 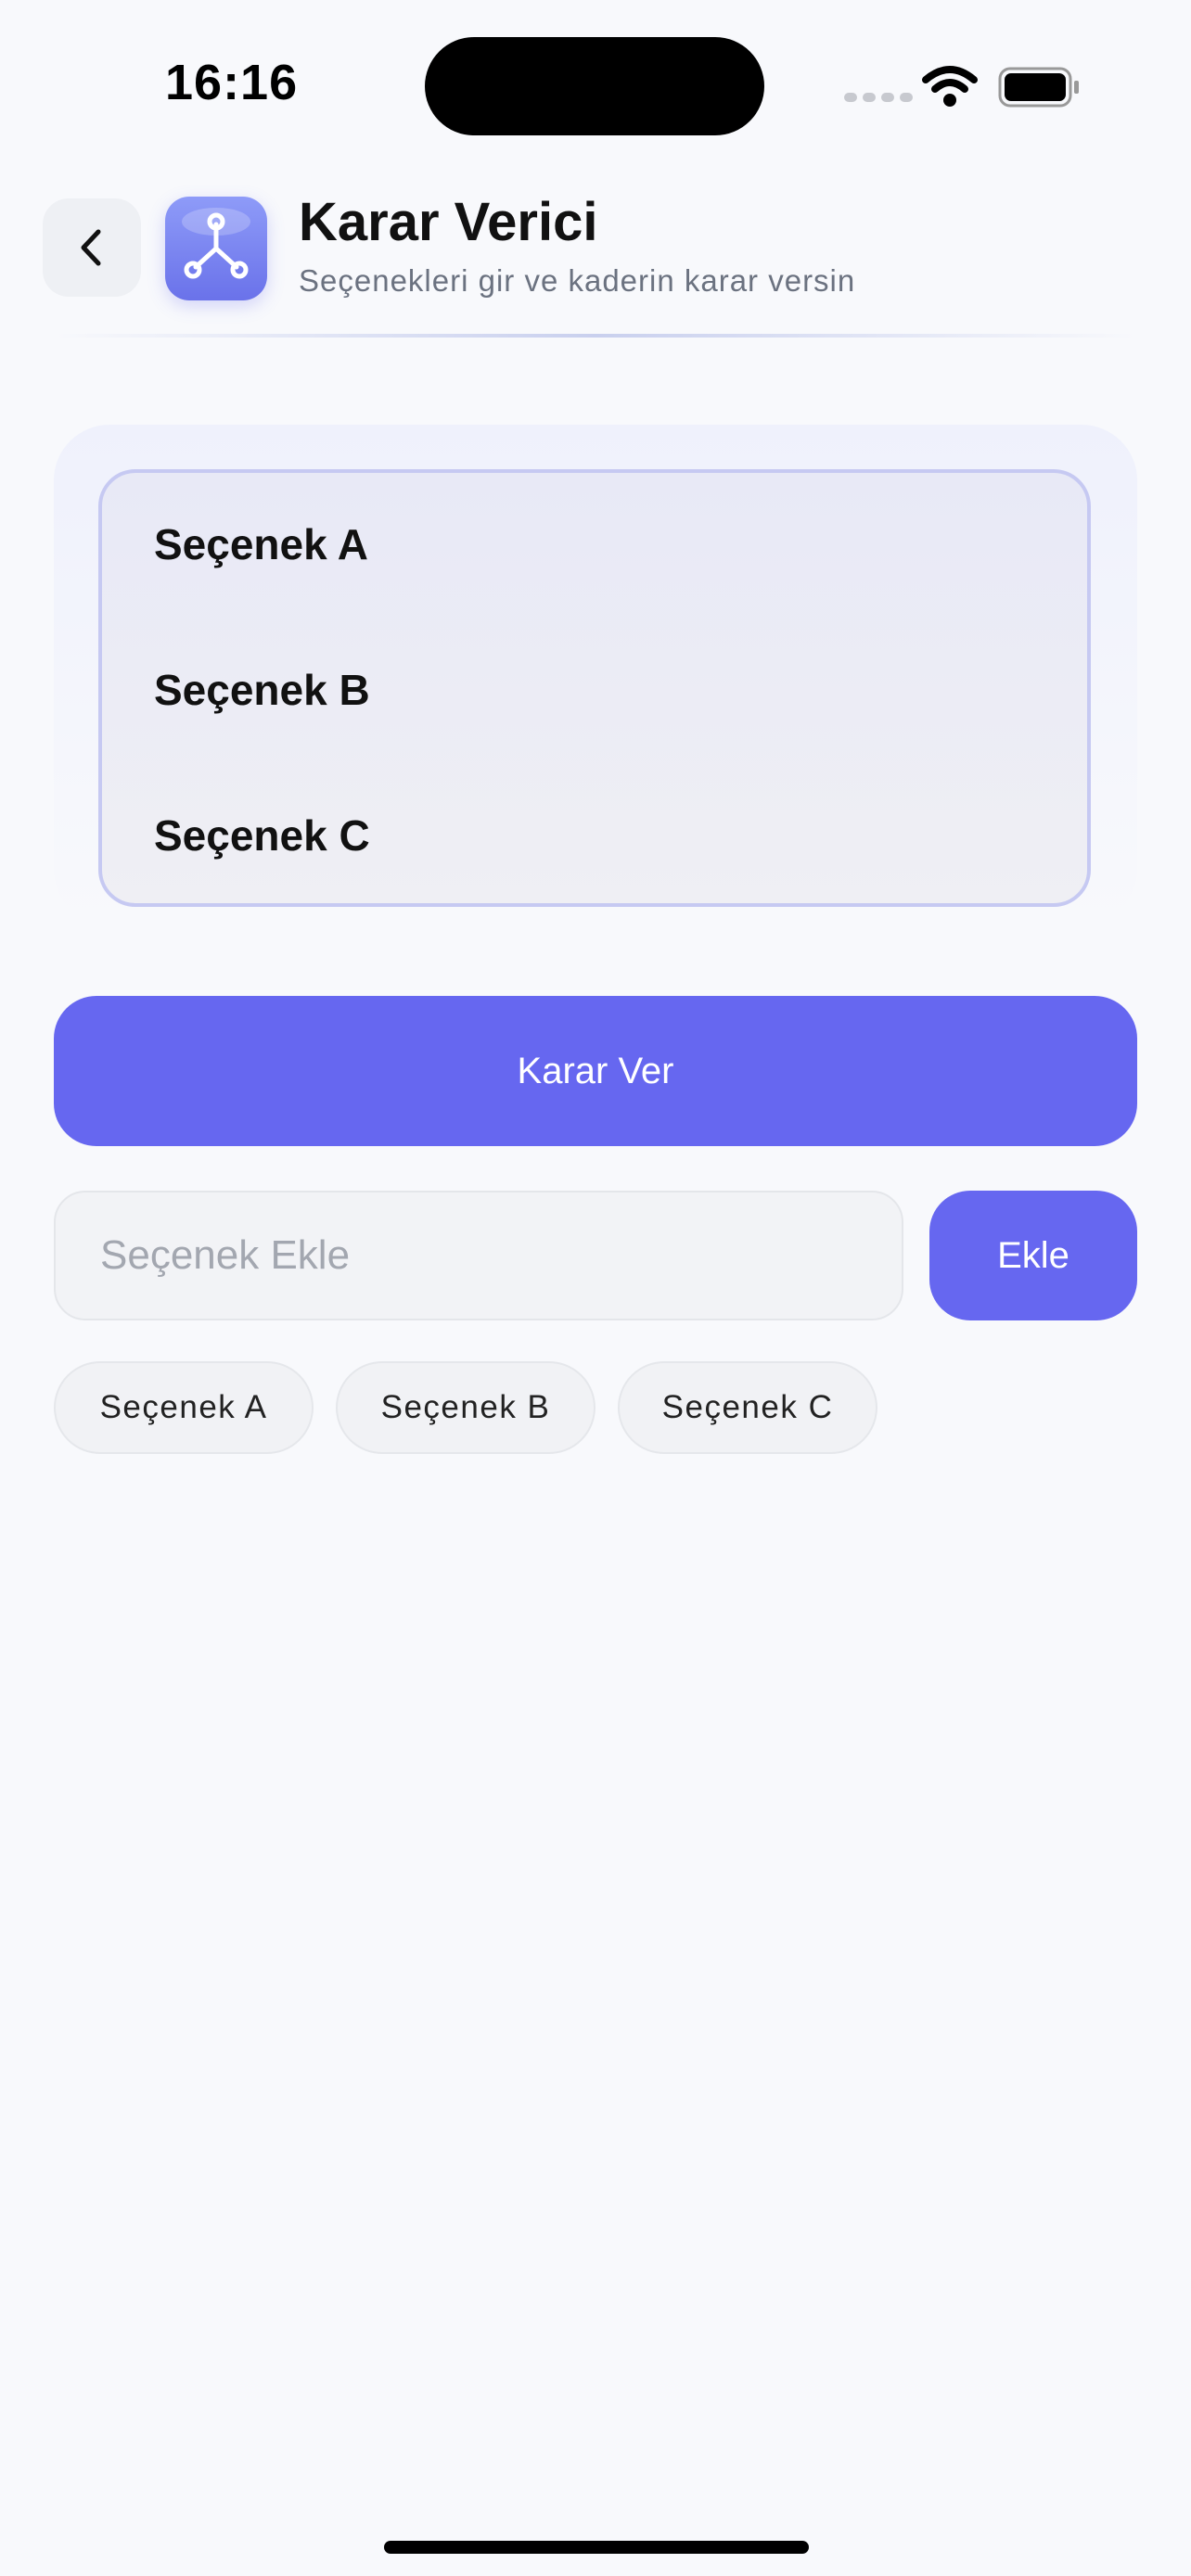 I want to click on option-item: Seçenek C, so click(x=262, y=836).